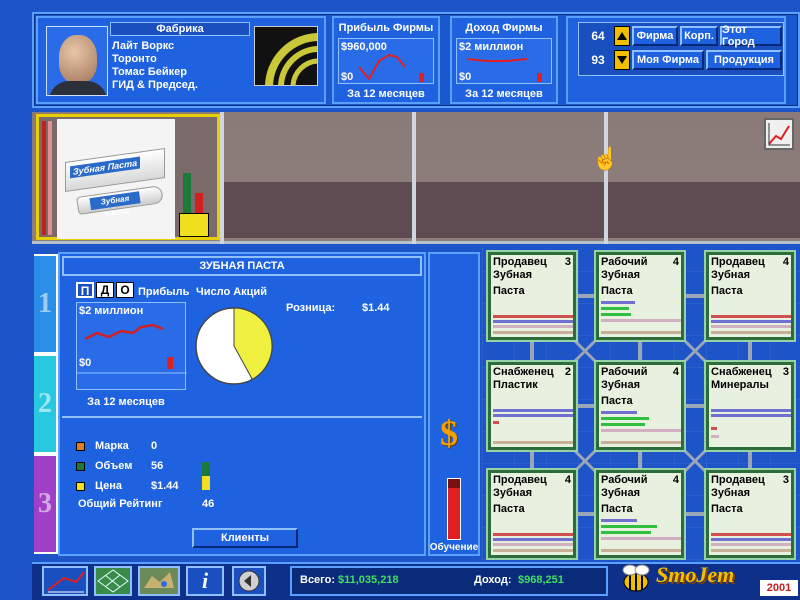  What do you see at coordinates (779, 134) in the screenshot?
I see `chart-toggle-button` at bounding box center [779, 134].